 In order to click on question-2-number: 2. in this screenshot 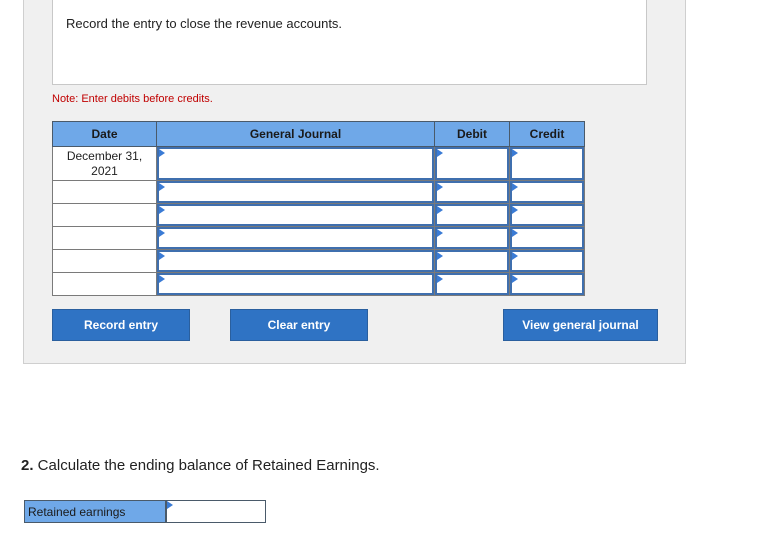, I will do `click(27, 465)`.